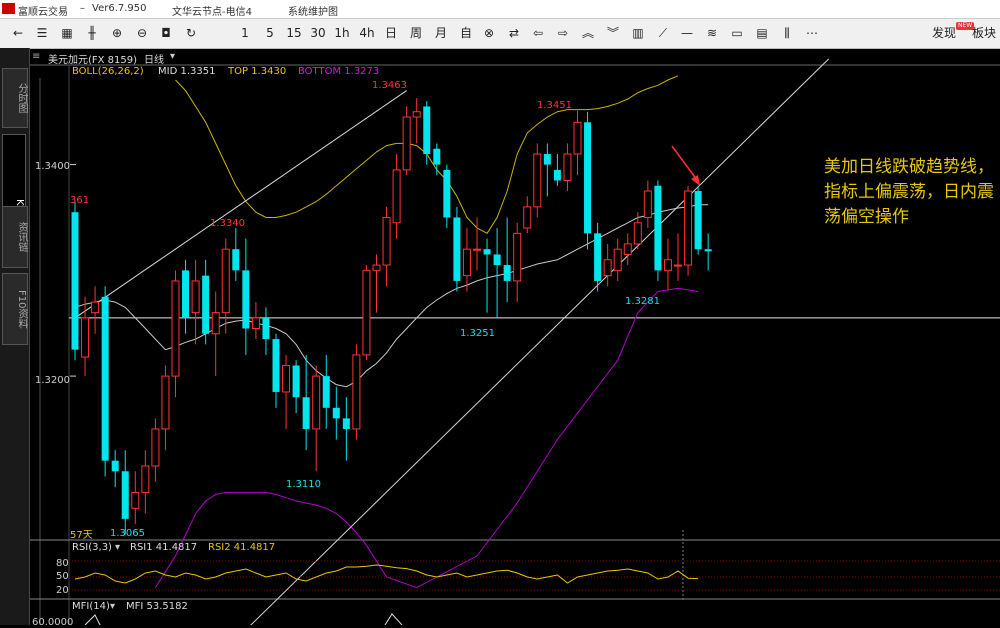 This screenshot has height=628, width=1000. I want to click on tab-news: 资讯链, so click(15, 237).